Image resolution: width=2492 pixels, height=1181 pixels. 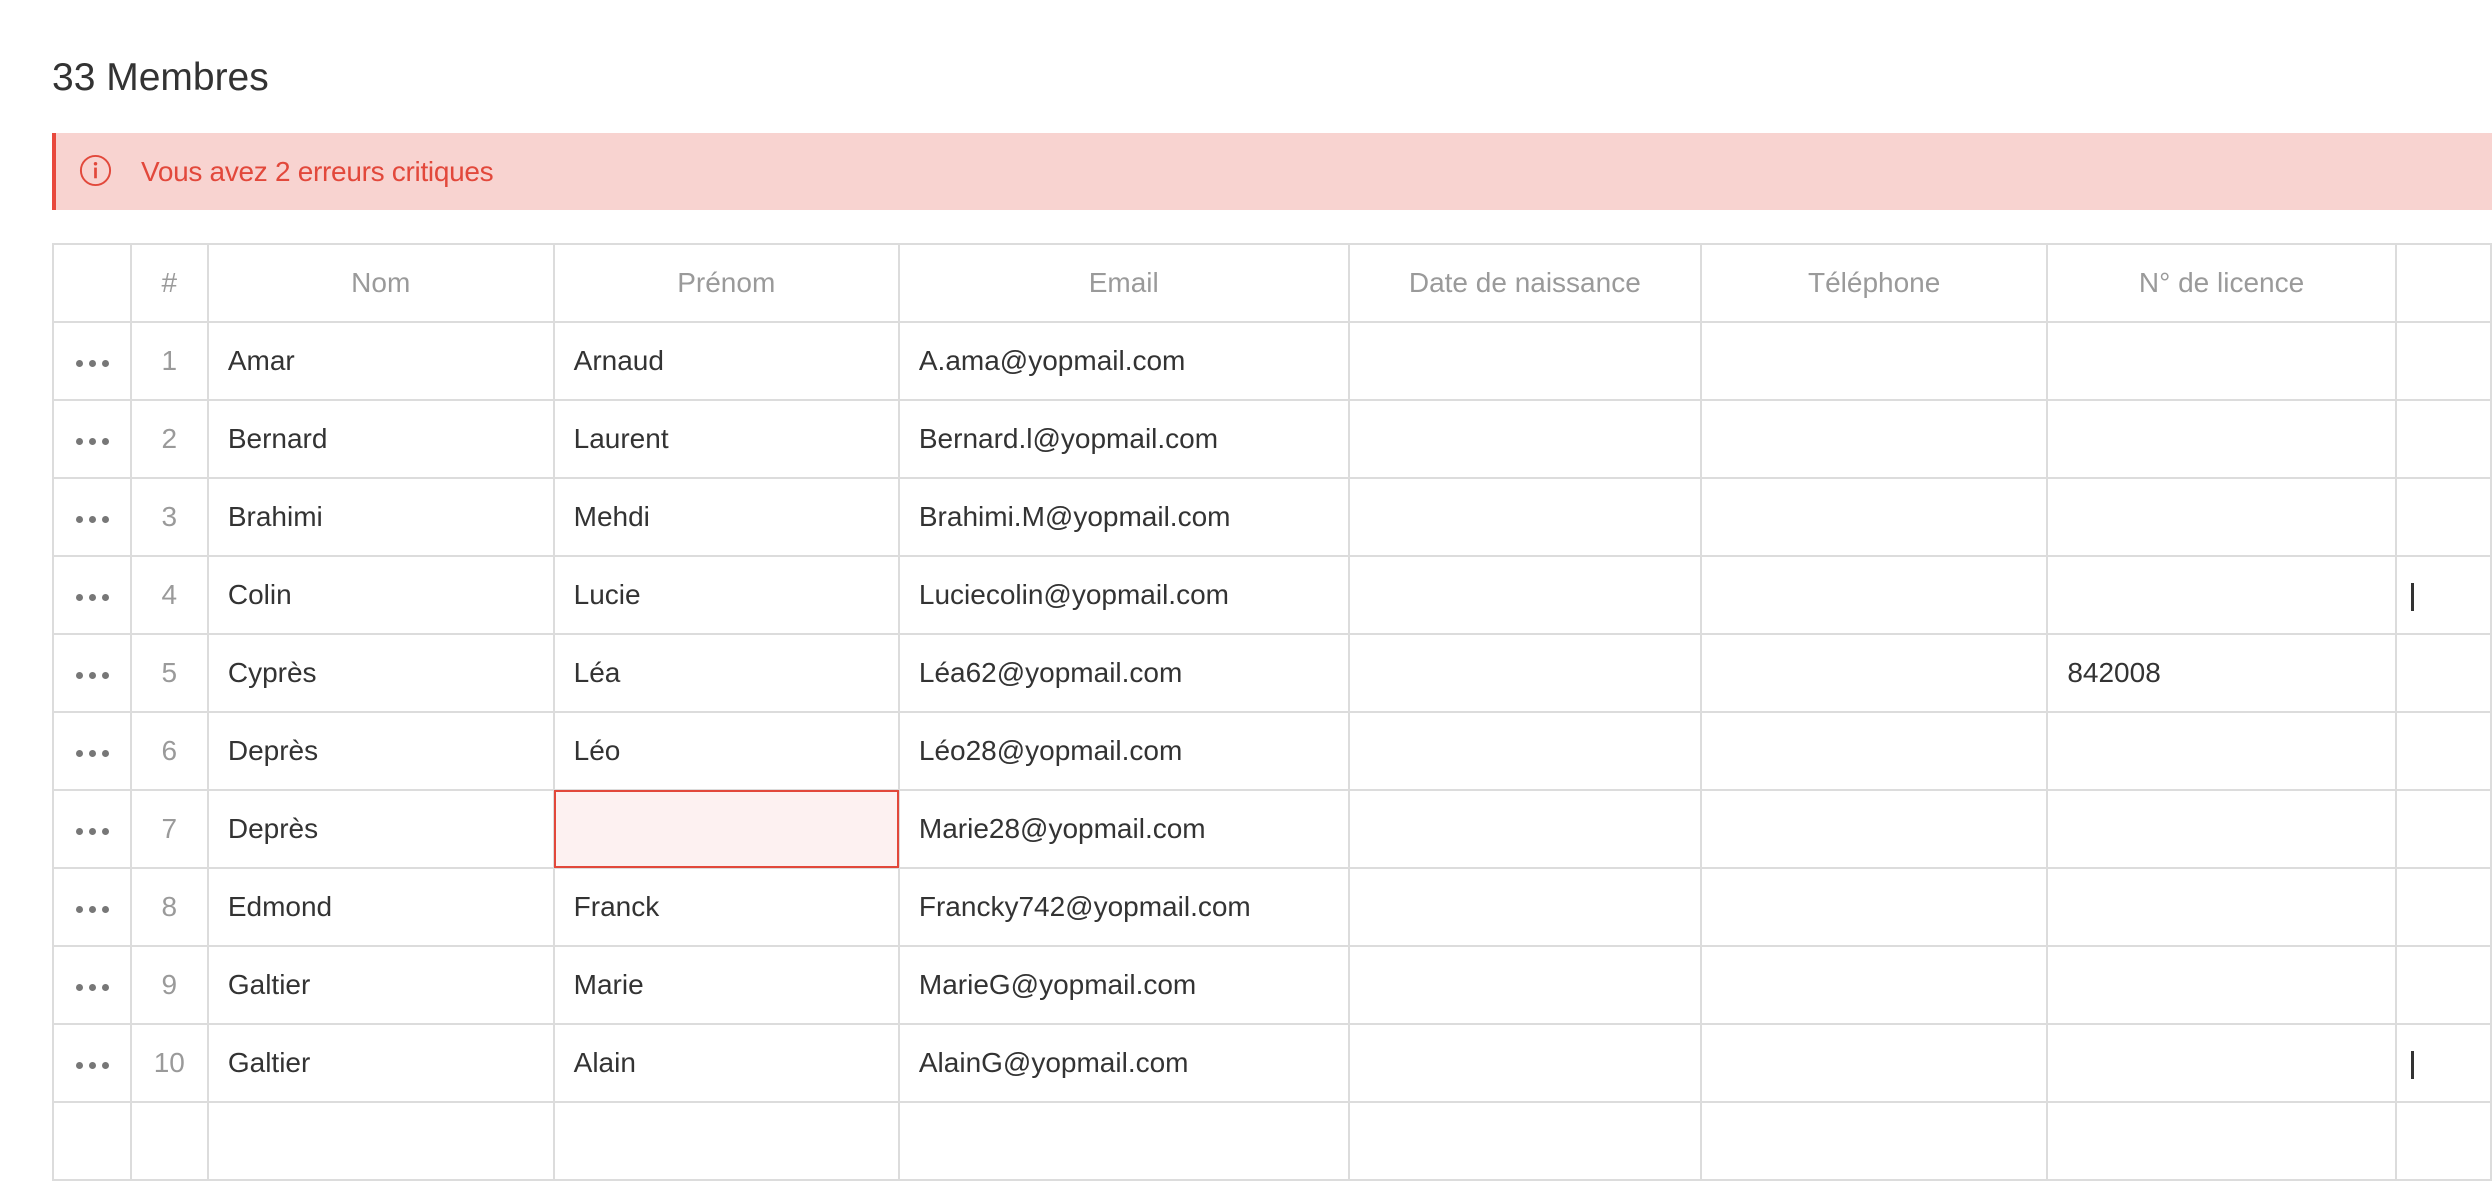 What do you see at coordinates (2221, 673) in the screenshot?
I see `cell-numero-licence: 842008` at bounding box center [2221, 673].